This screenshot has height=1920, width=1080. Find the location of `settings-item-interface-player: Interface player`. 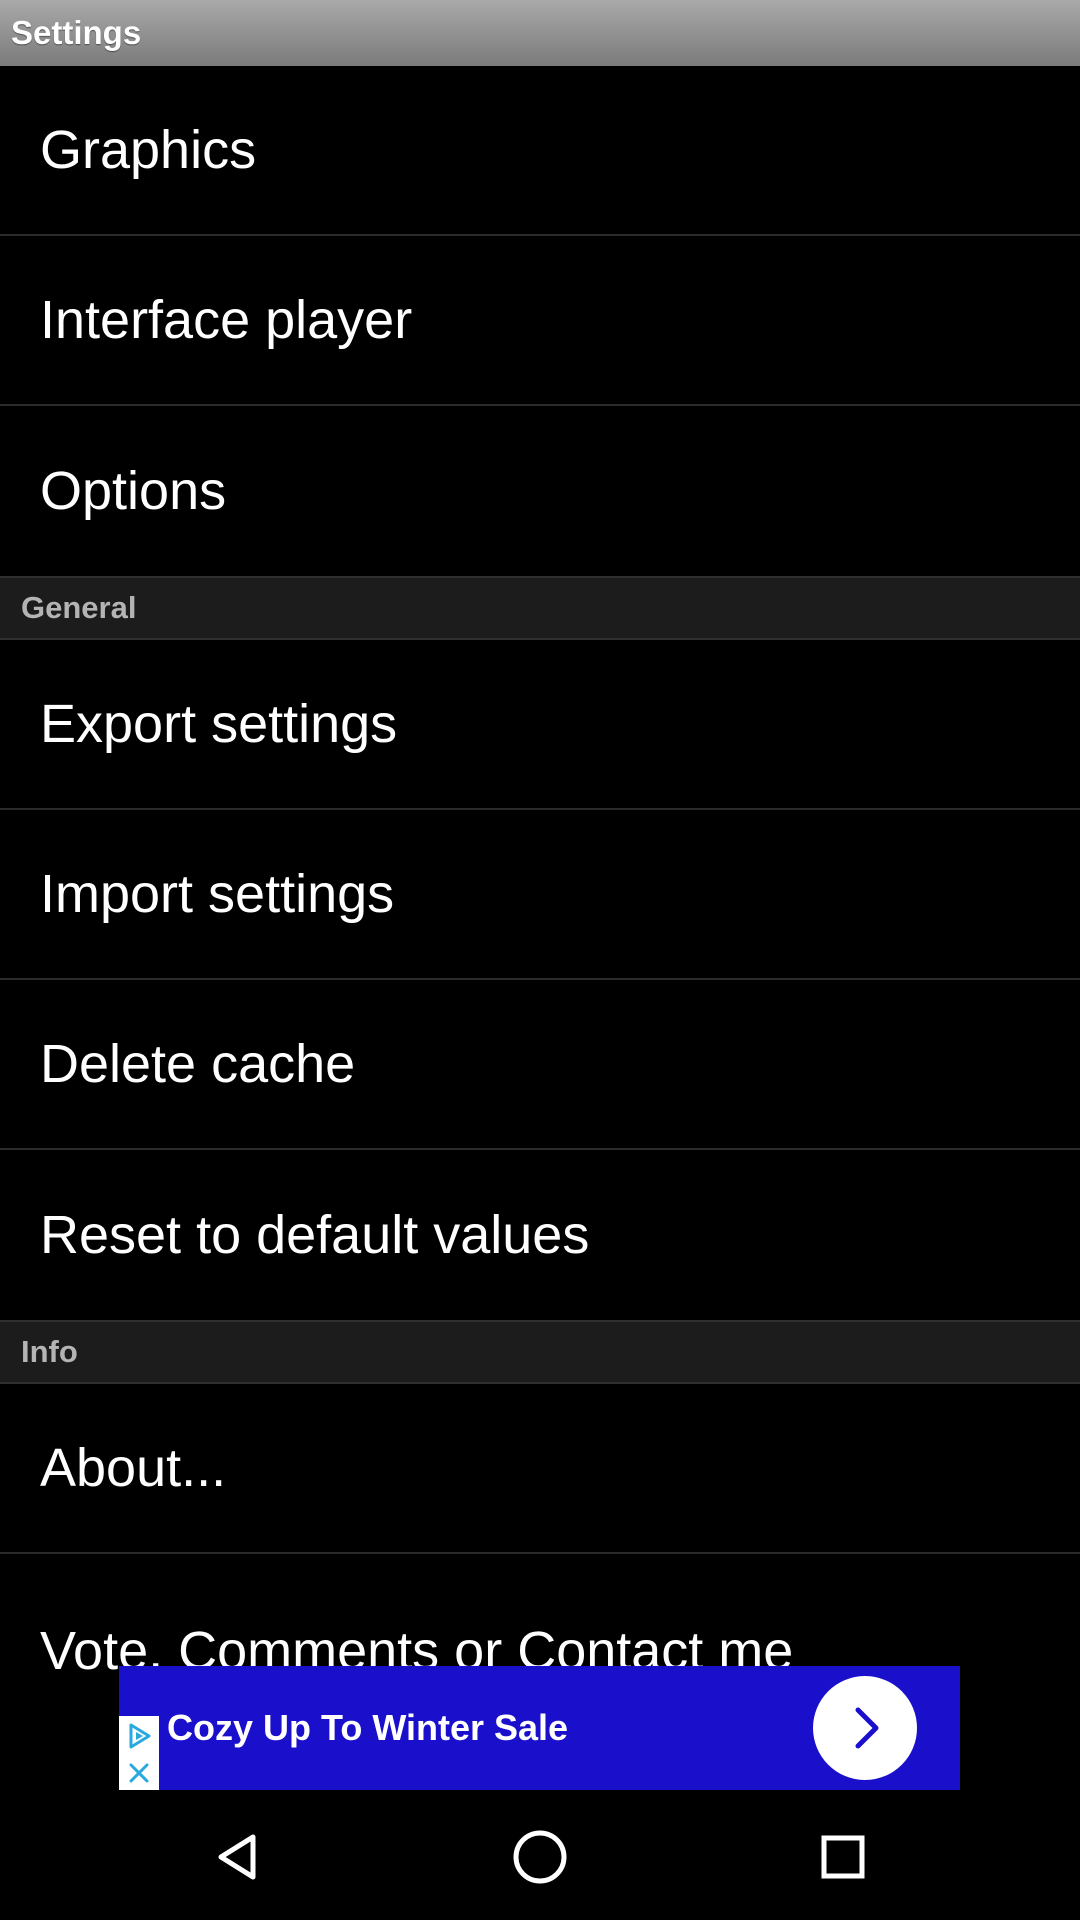

settings-item-interface-player: Interface player is located at coordinates (540, 321).